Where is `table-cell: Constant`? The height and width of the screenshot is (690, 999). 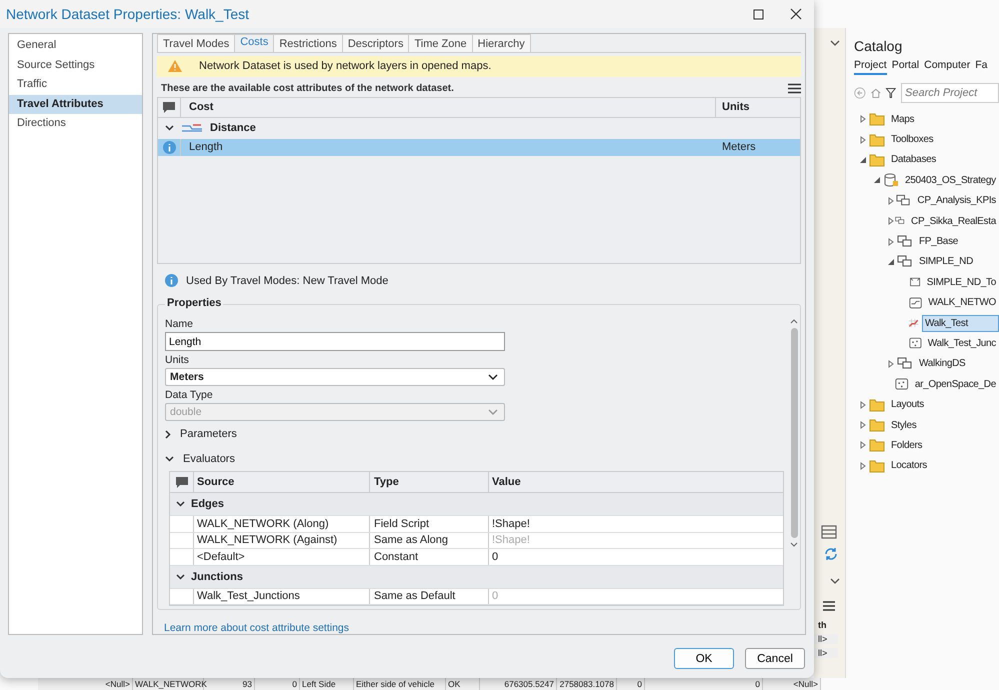
table-cell: Constant is located at coordinates (428, 557).